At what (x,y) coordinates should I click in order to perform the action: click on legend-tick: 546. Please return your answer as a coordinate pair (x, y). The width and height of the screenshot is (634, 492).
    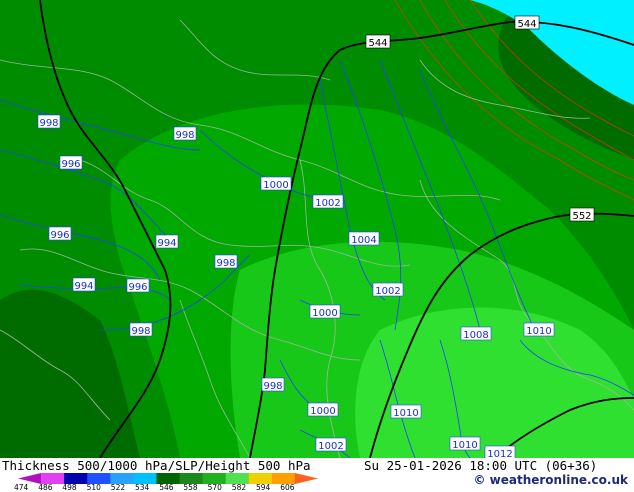
    Looking at the image, I should click on (166, 487).